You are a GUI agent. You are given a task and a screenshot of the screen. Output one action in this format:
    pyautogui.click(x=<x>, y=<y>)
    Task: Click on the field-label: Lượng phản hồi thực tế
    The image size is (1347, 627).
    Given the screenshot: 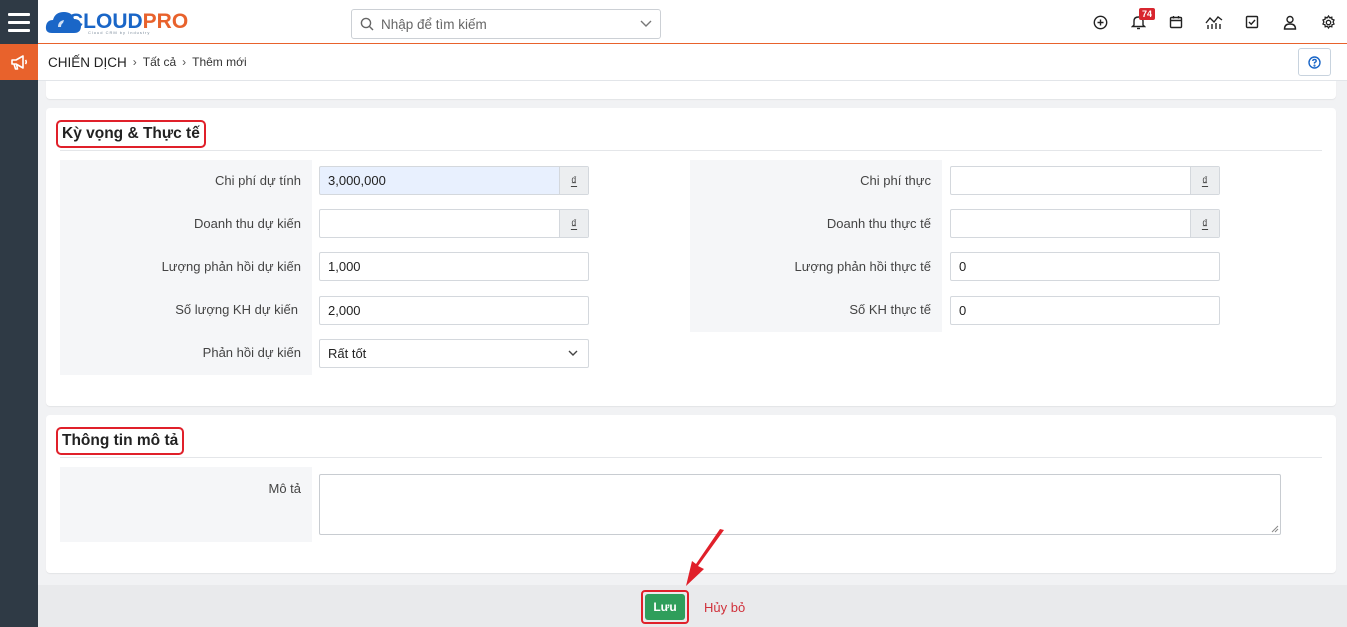 What is the action you would take?
    pyautogui.click(x=862, y=266)
    